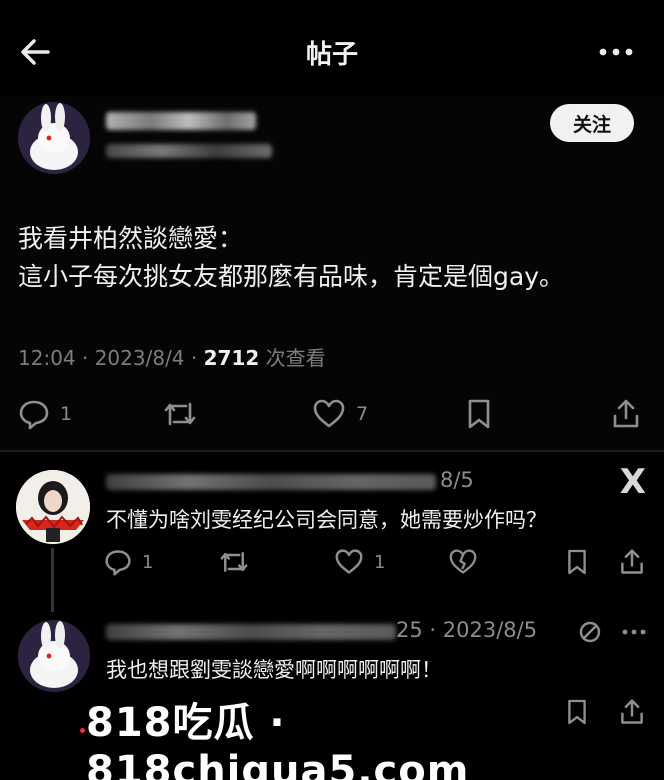 Image resolution: width=664 pixels, height=780 pixels. Describe the element at coordinates (326, 520) in the screenshot. I see `reply-text: 不懂为啥刘雯经纪公司会同意，她需要炒作吗？` at that location.